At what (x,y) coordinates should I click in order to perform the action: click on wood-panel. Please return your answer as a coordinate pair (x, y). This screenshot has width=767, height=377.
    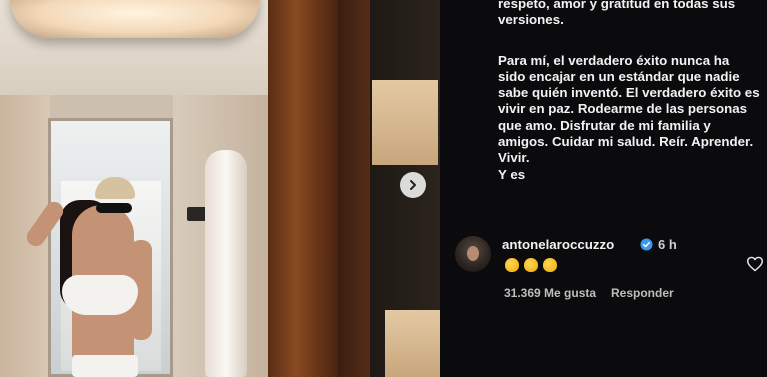
    Looking at the image, I should click on (303, 188).